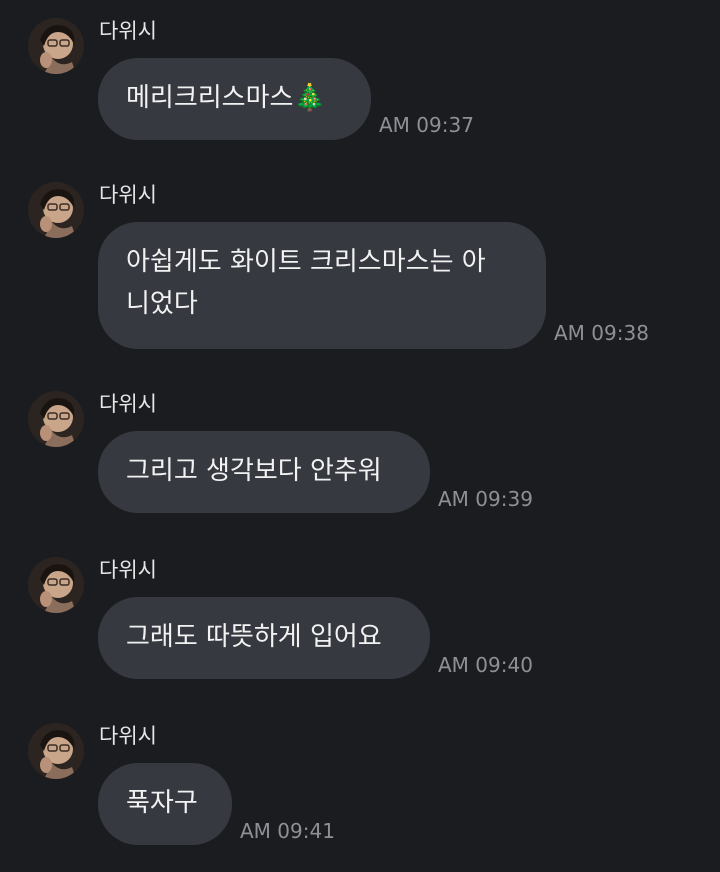 The image size is (720, 872). Describe the element at coordinates (485, 665) in the screenshot. I see `message-time: AM 09:40` at that location.